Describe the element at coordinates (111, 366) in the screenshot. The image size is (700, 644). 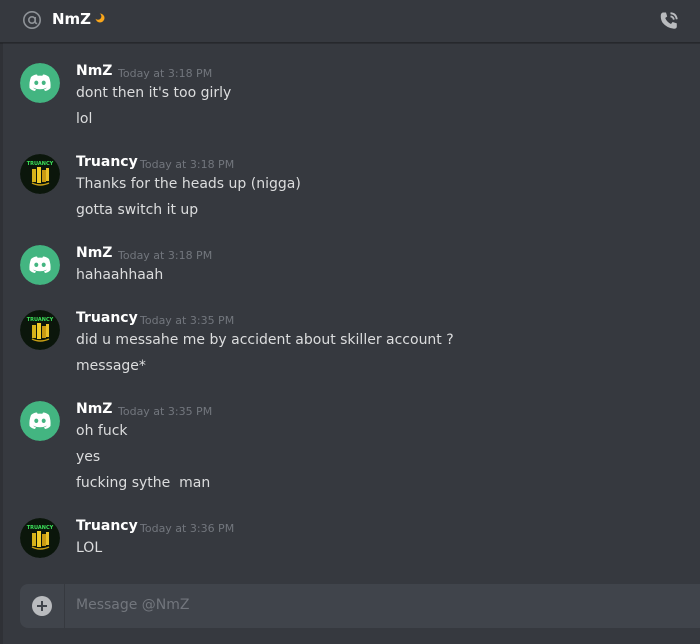
I see `message-text: message*` at that location.